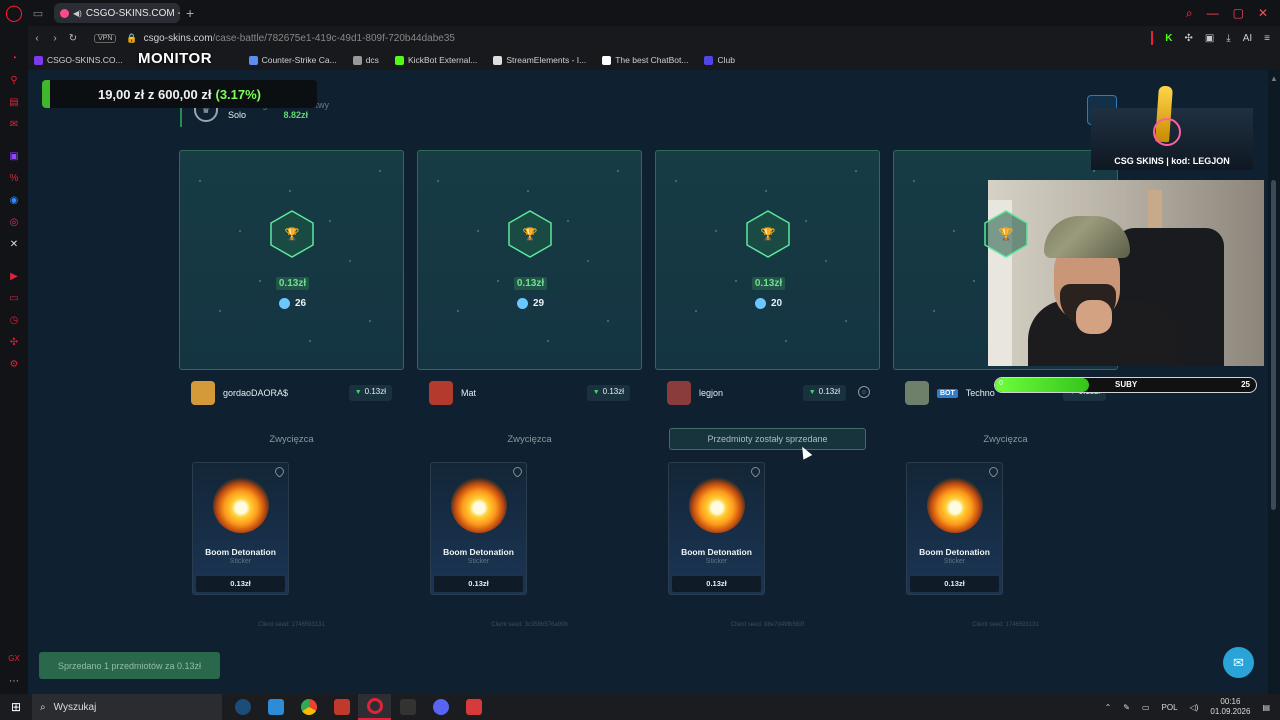  What do you see at coordinates (711, 393) in the screenshot?
I see `player-name: legjon` at bounding box center [711, 393].